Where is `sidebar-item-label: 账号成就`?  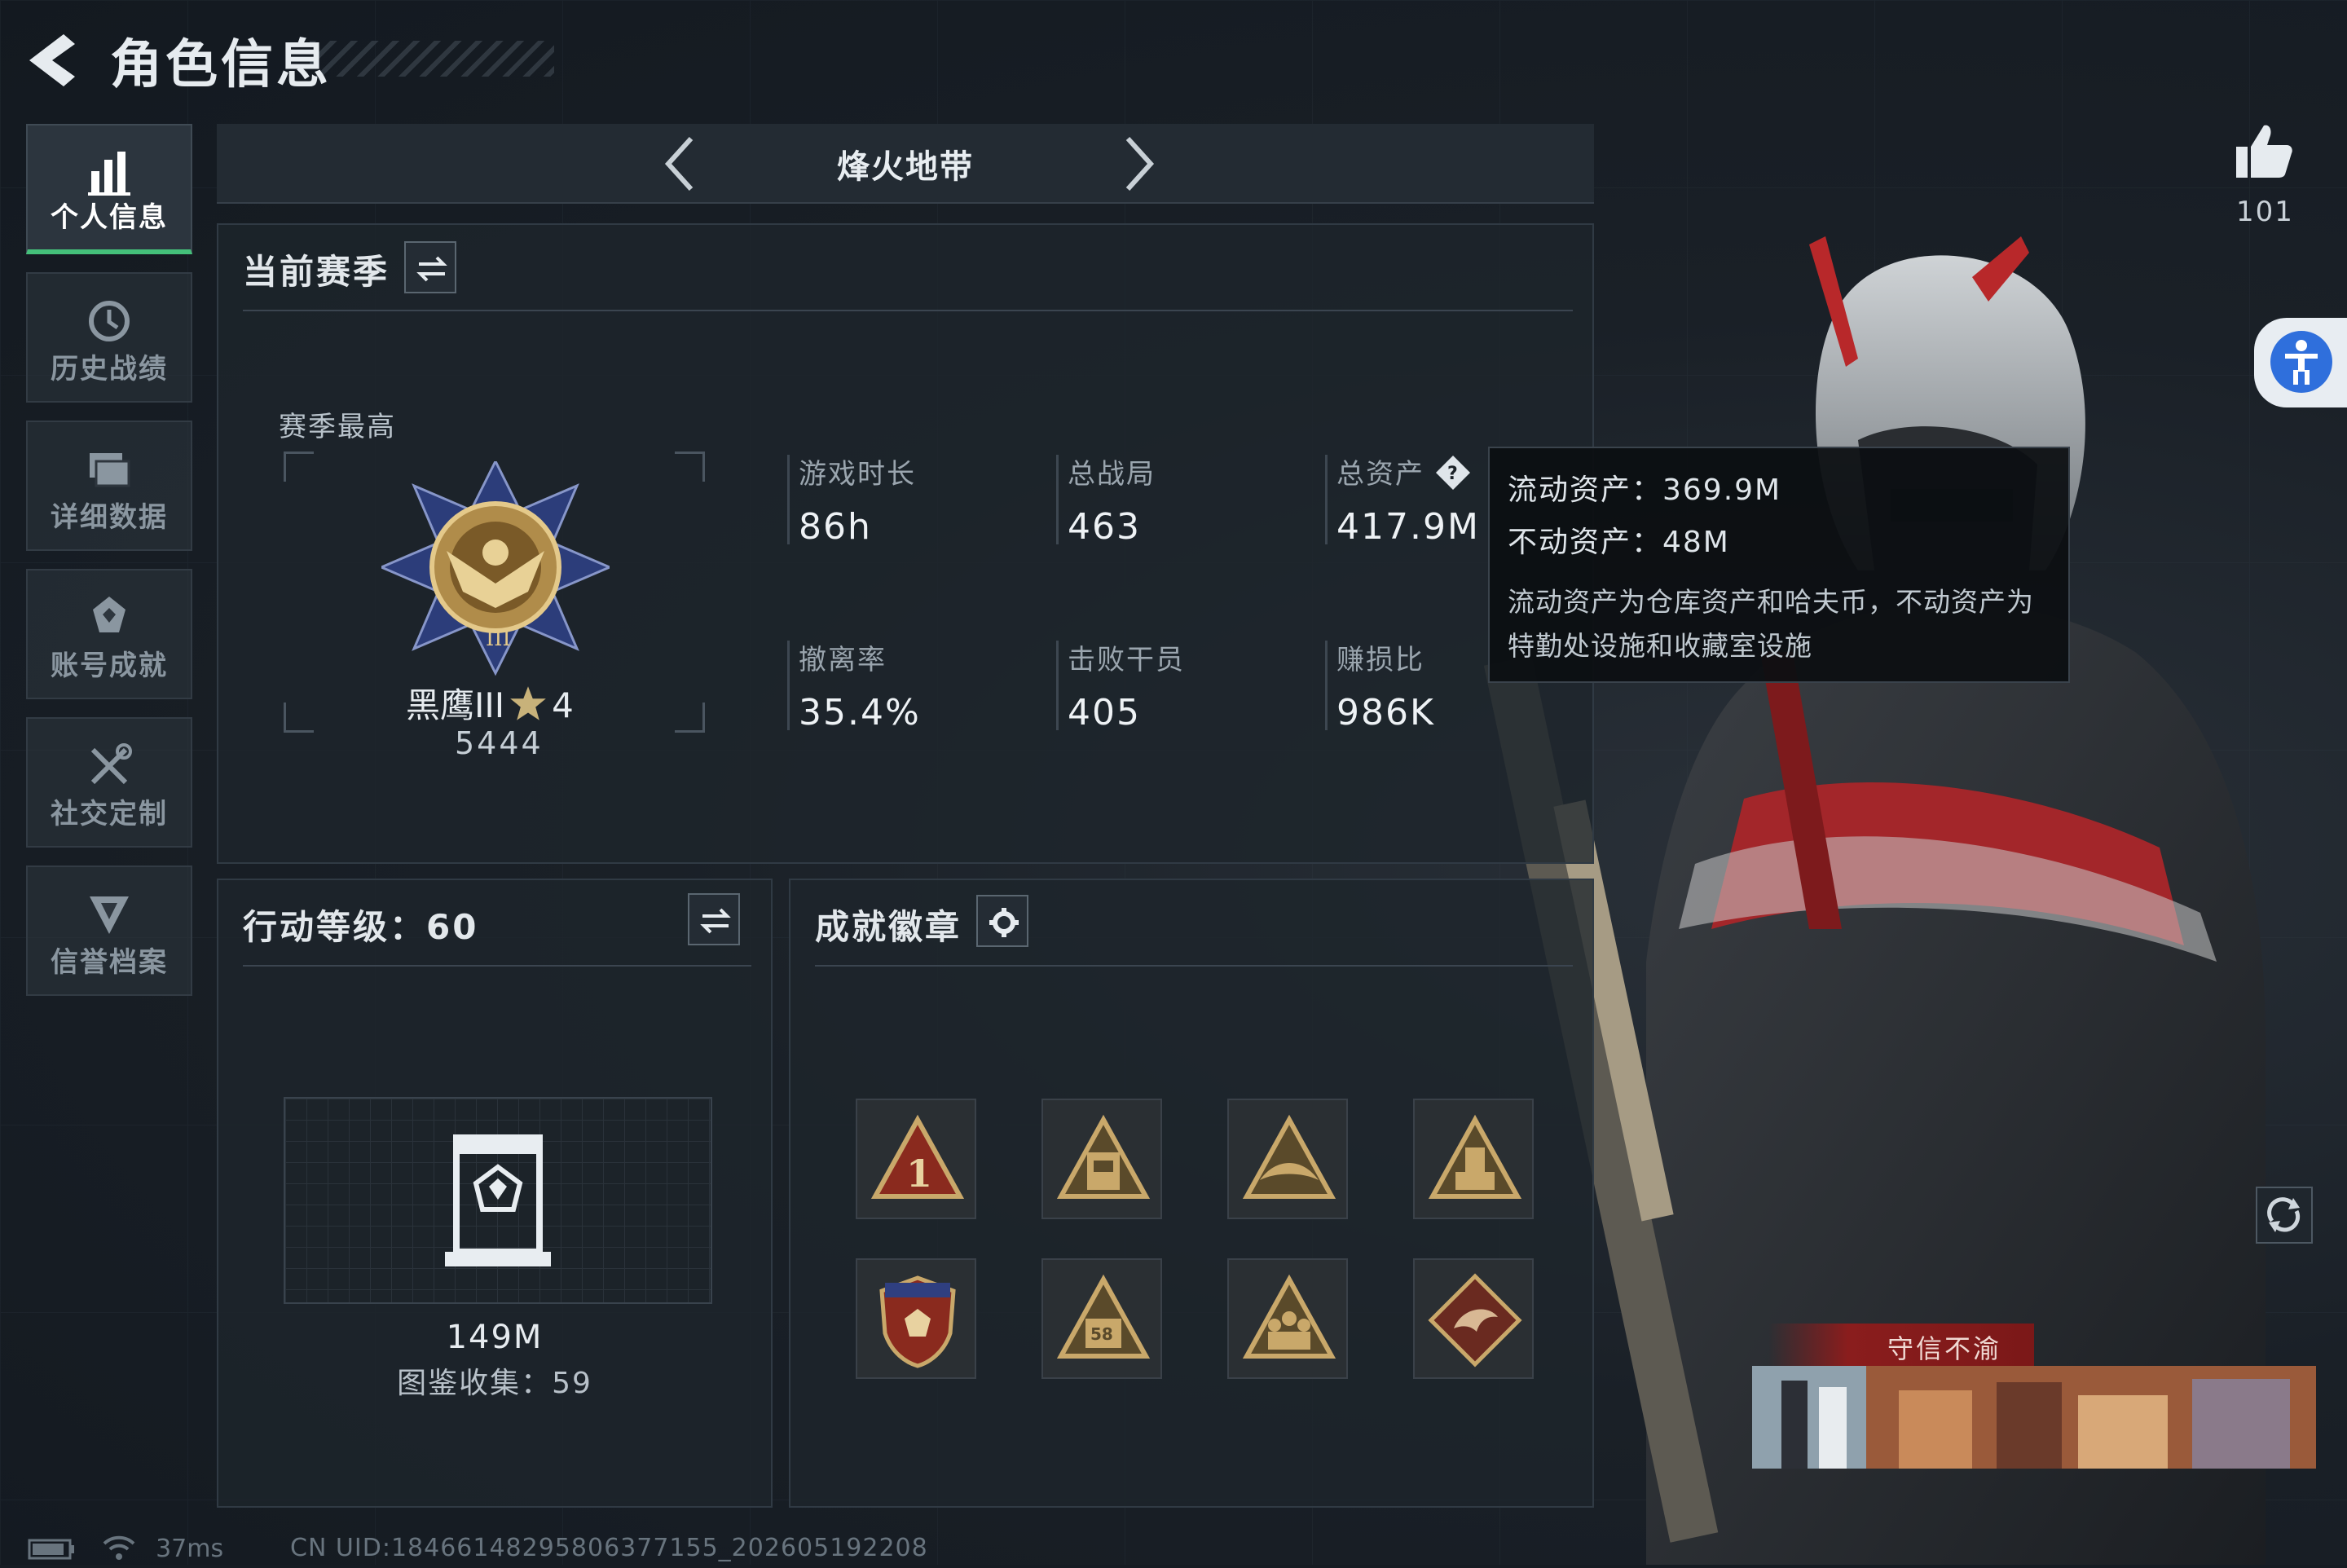 sidebar-item-label: 账号成就 is located at coordinates (110, 666).